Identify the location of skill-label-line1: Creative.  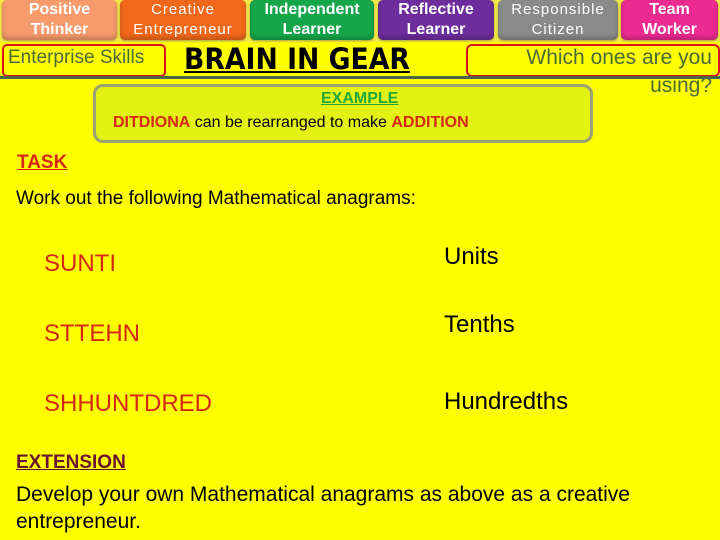
(183, 9).